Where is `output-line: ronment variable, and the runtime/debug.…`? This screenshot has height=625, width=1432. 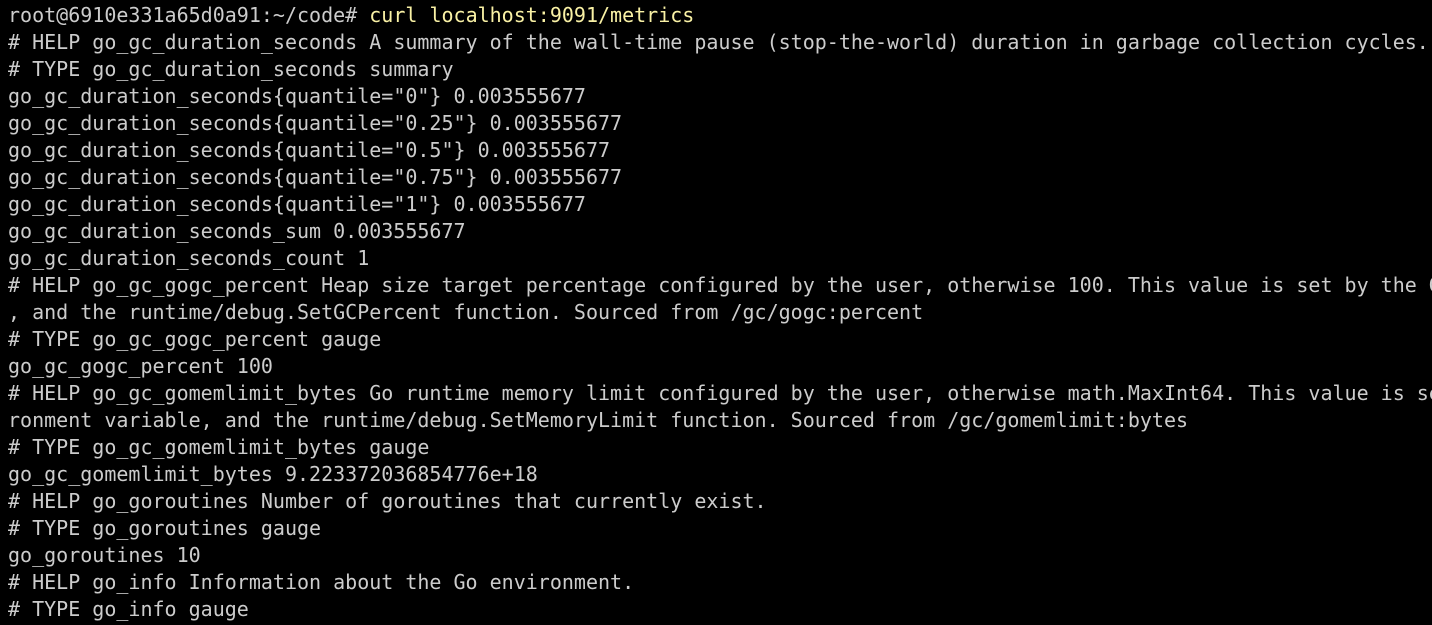 output-line: ronment variable, and the runtime/debug.… is located at coordinates (598, 420).